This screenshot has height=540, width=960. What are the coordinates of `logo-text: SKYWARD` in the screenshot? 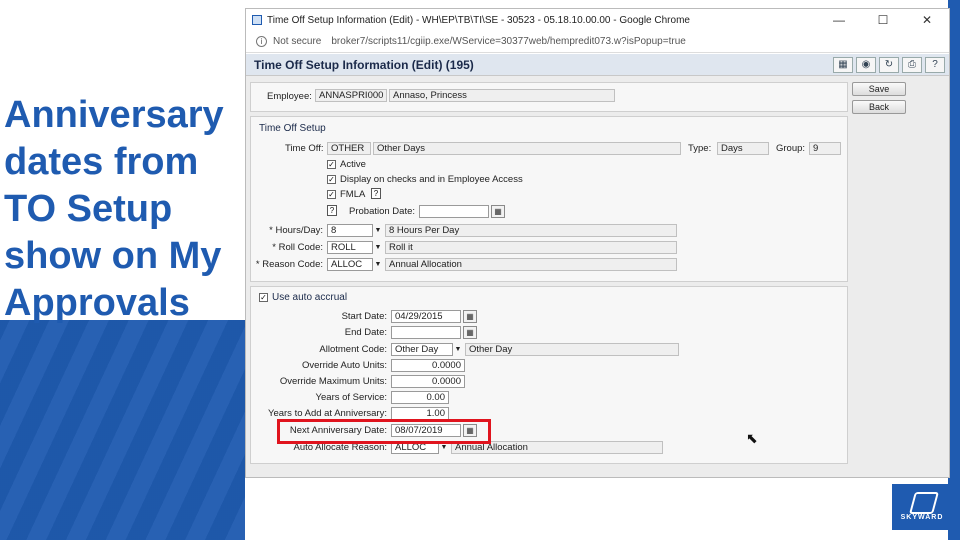 It's located at (922, 517).